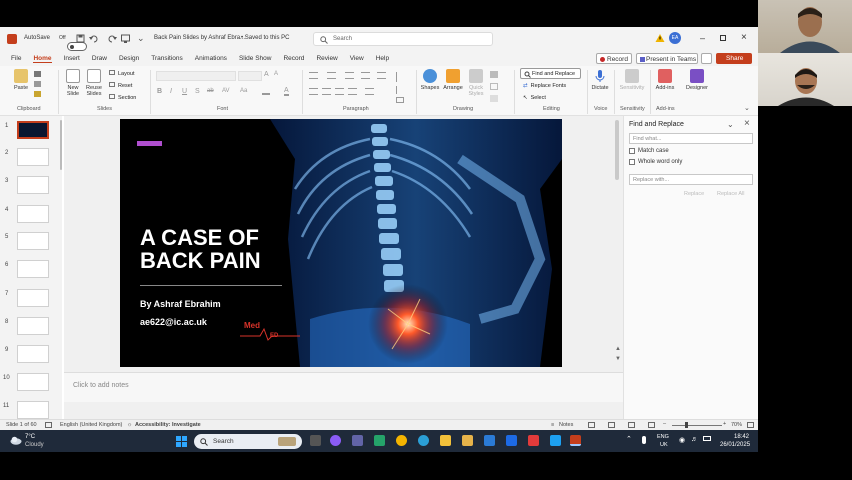 This screenshot has height=480, width=852. What do you see at coordinates (550, 73) in the screenshot?
I see `find-and-replace-button: Find and Replace` at bounding box center [550, 73].